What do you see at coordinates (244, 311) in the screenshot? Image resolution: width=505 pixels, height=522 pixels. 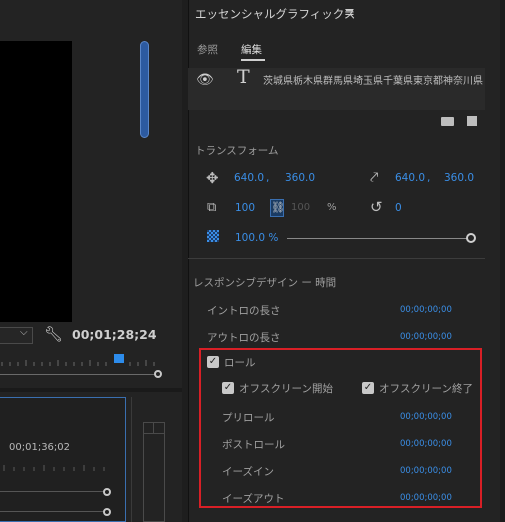 I see `intro-duration-label: イントロの長さ` at bounding box center [244, 311].